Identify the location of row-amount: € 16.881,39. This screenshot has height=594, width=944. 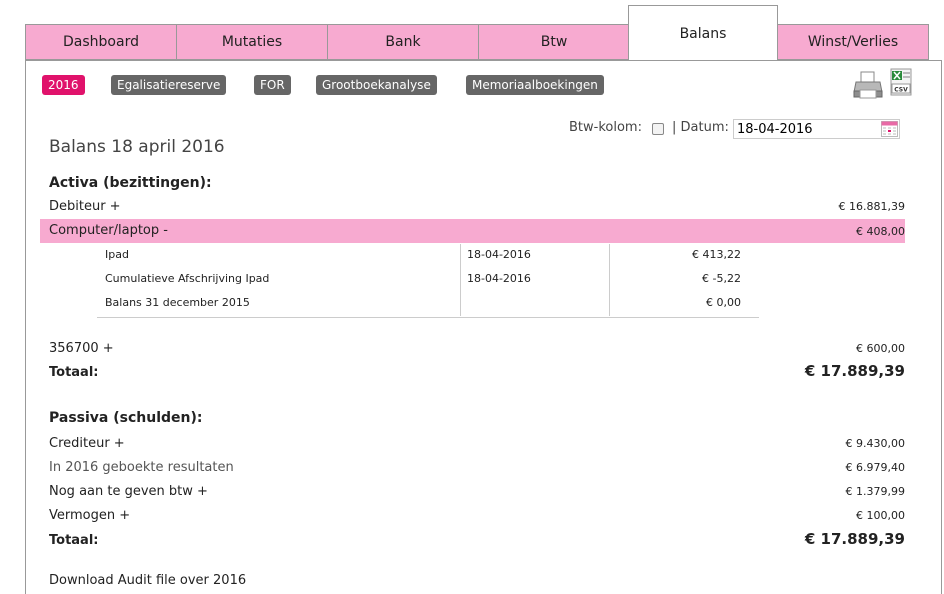
(871, 206).